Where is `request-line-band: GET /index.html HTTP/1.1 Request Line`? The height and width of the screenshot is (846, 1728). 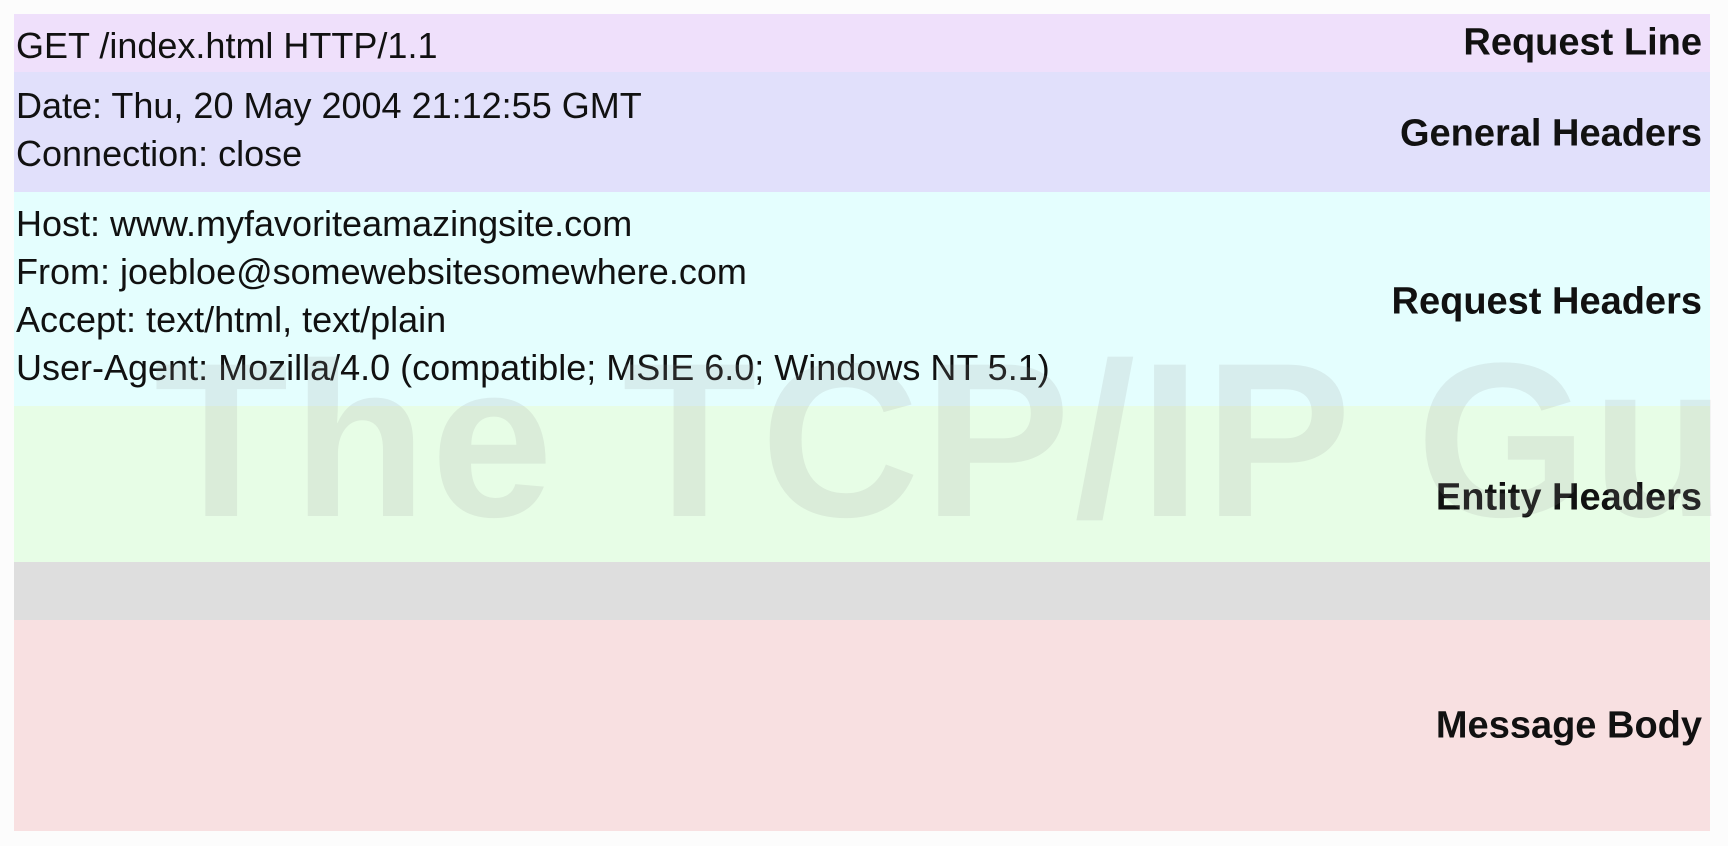 request-line-band: GET /index.html HTTP/1.1 Request Line is located at coordinates (862, 43).